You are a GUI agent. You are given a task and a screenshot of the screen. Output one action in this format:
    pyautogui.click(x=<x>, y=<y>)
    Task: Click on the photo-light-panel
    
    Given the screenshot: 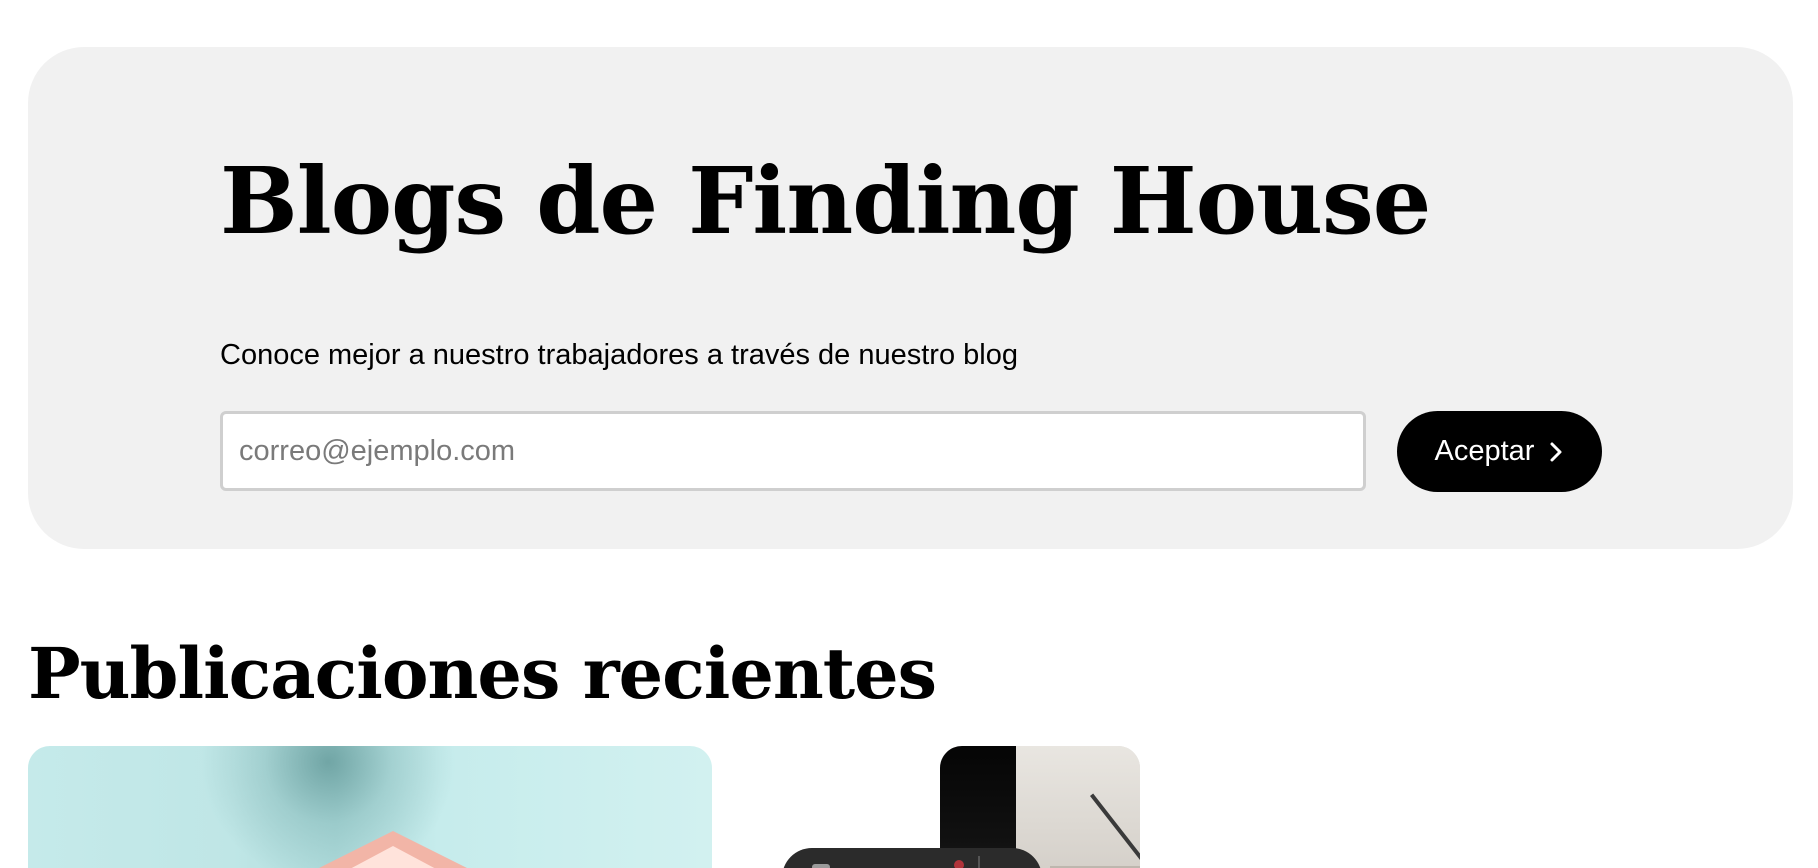 What is the action you would take?
    pyautogui.click(x=1078, y=807)
    